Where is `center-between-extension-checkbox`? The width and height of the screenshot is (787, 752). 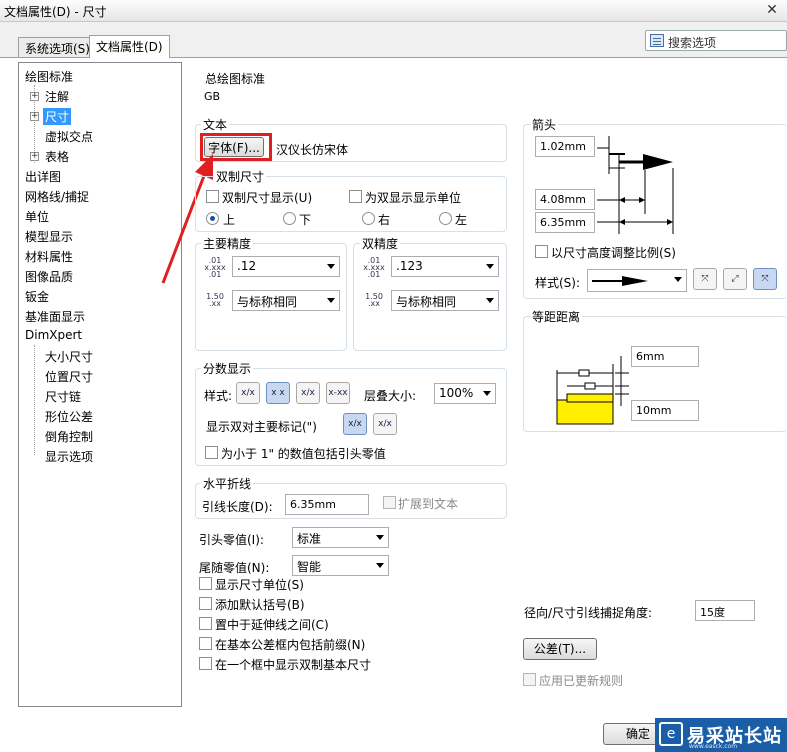 center-between-extension-checkbox is located at coordinates (205, 623).